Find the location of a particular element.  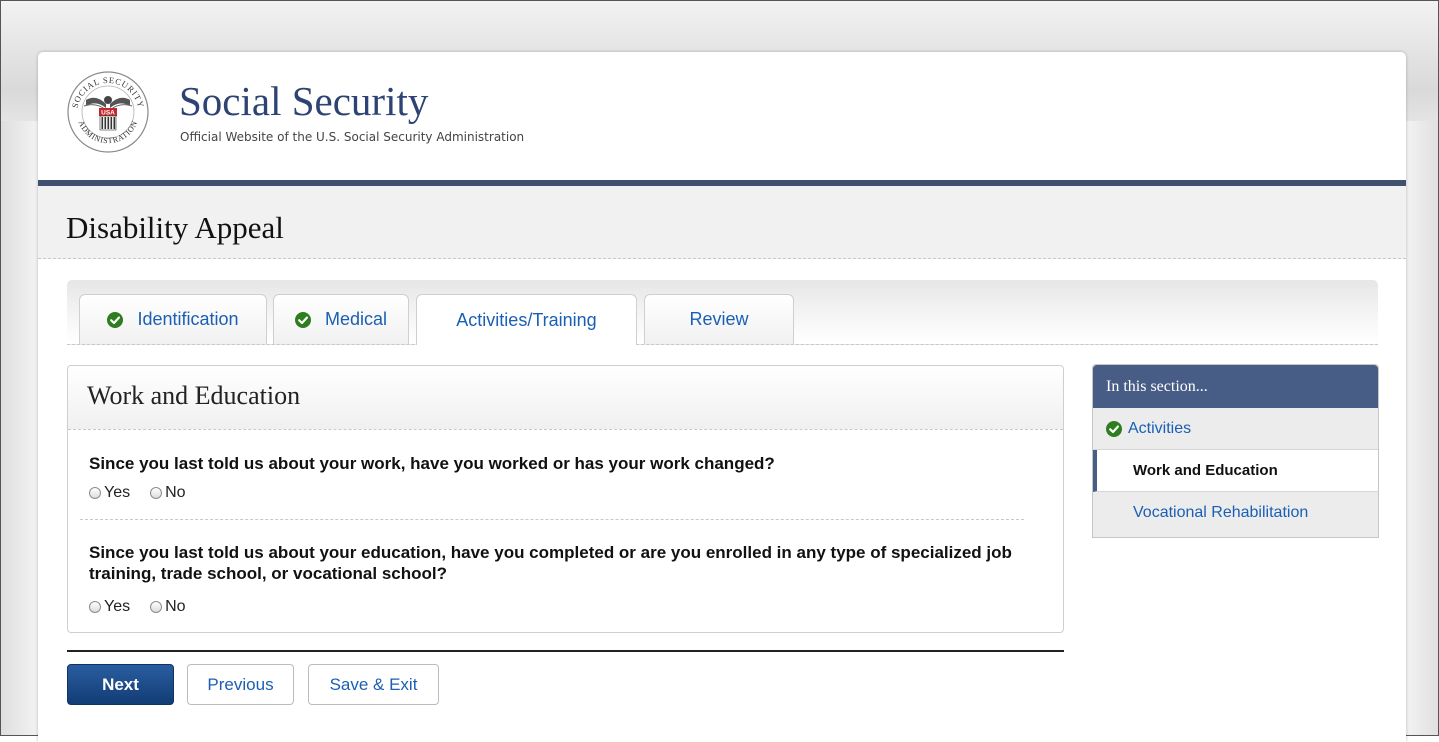

radio-education-no: No is located at coordinates (168, 607).